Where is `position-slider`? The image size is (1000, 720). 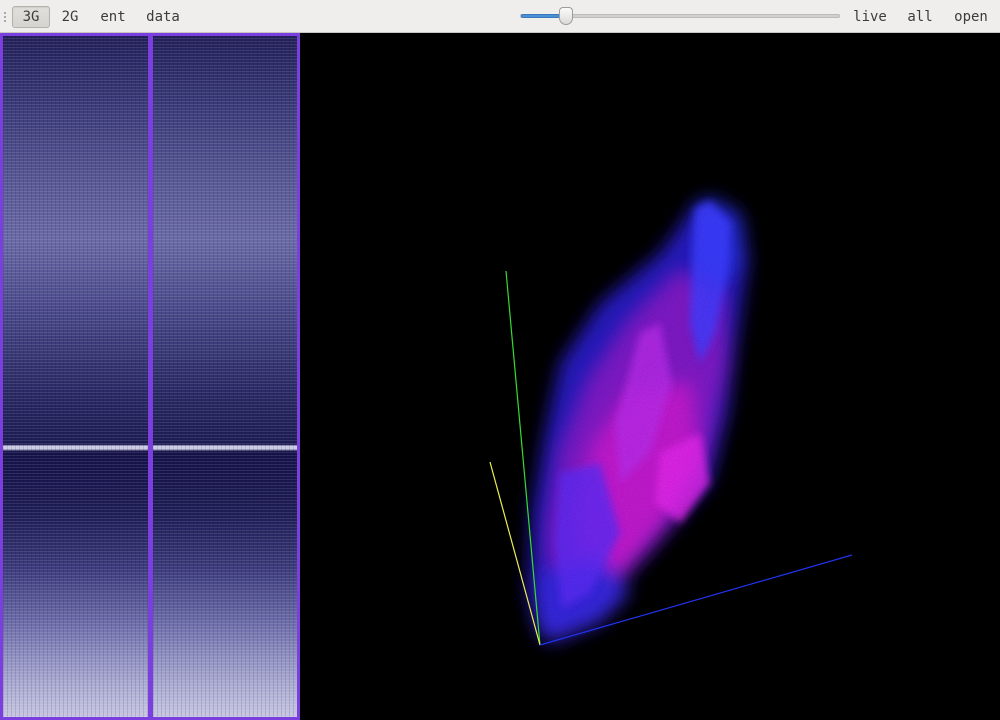
position-slider is located at coordinates (680, 16).